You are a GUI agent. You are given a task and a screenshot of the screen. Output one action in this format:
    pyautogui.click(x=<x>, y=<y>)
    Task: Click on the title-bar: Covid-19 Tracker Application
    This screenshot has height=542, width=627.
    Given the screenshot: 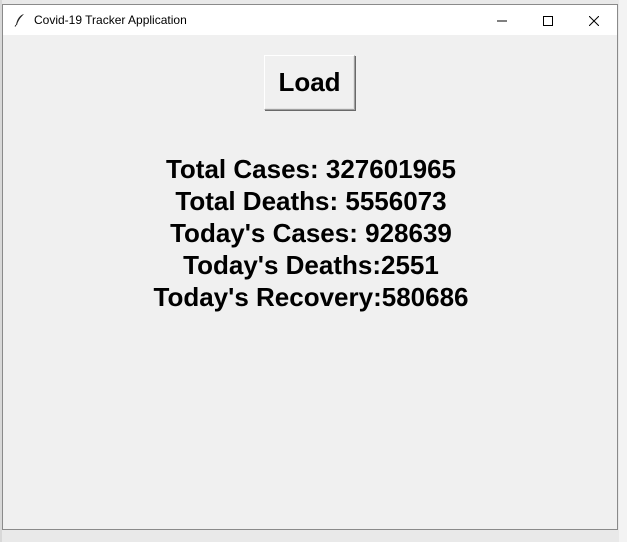 What is the action you would take?
    pyautogui.click(x=310, y=20)
    